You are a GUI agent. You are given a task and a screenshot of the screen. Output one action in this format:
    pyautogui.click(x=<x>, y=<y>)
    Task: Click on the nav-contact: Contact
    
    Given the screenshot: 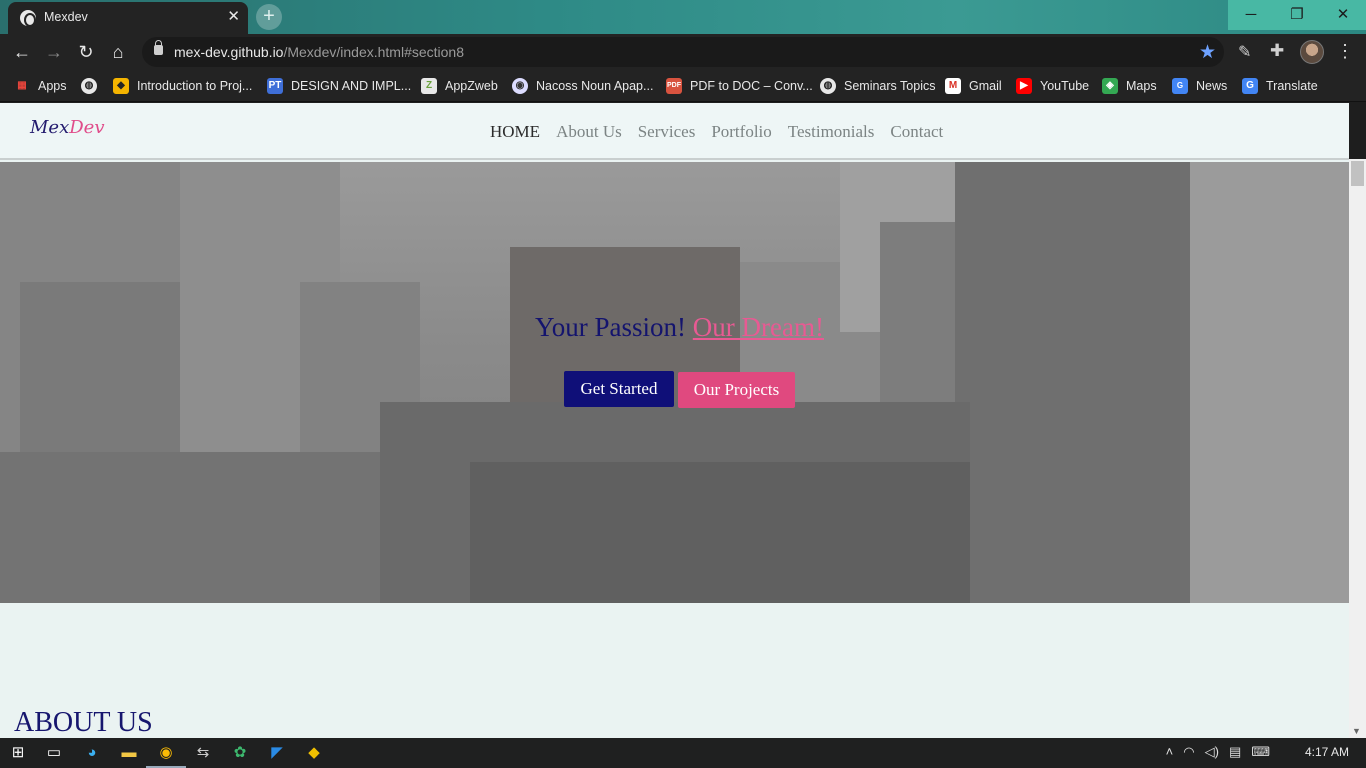 What is the action you would take?
    pyautogui.click(x=916, y=132)
    